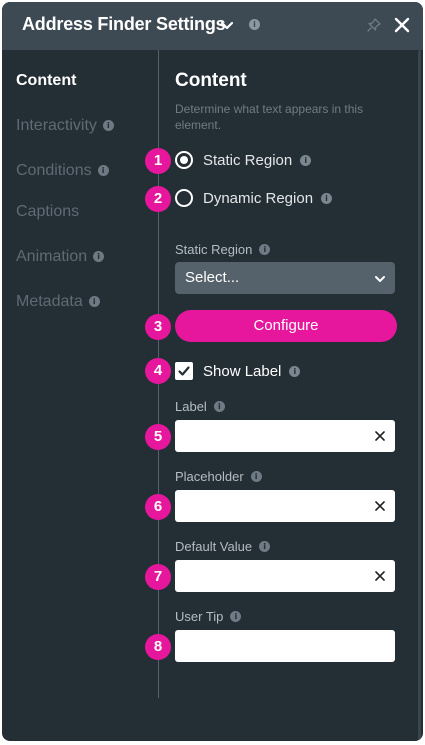  What do you see at coordinates (158, 199) in the screenshot?
I see `step-badge: 2` at bounding box center [158, 199].